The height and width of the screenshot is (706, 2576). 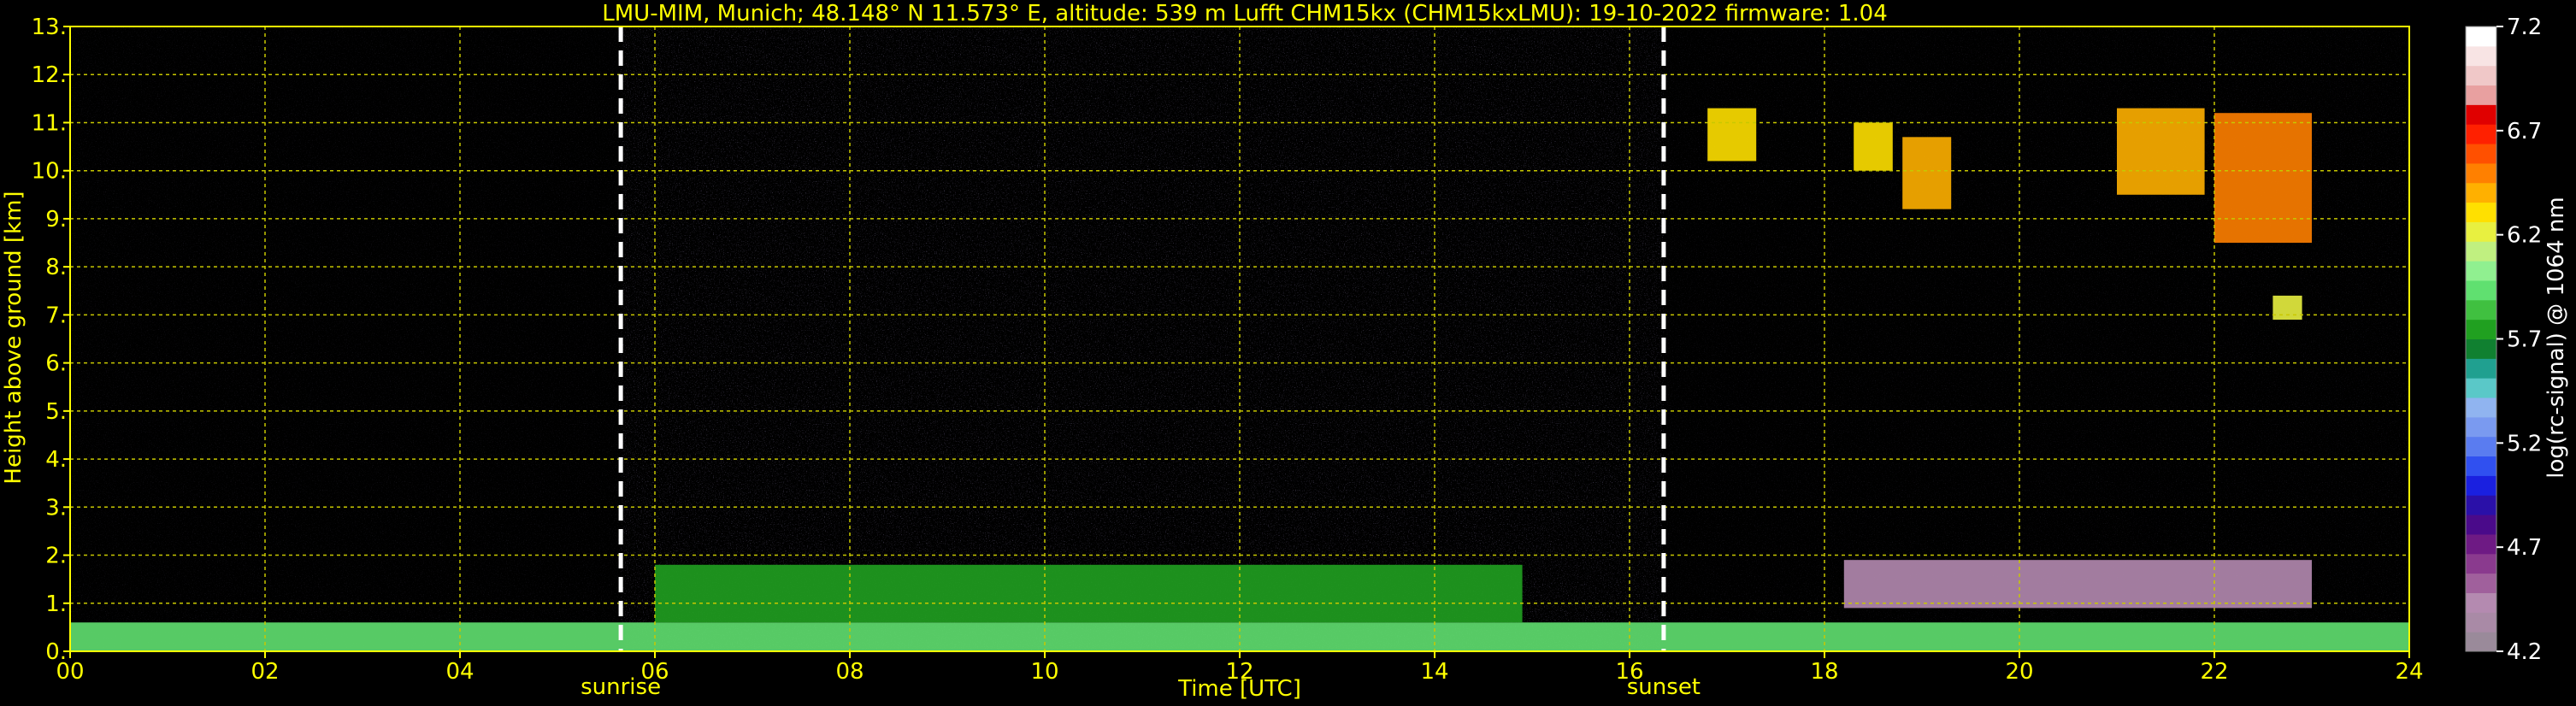 What do you see at coordinates (56, 267) in the screenshot?
I see `y-tick-label: 8.` at bounding box center [56, 267].